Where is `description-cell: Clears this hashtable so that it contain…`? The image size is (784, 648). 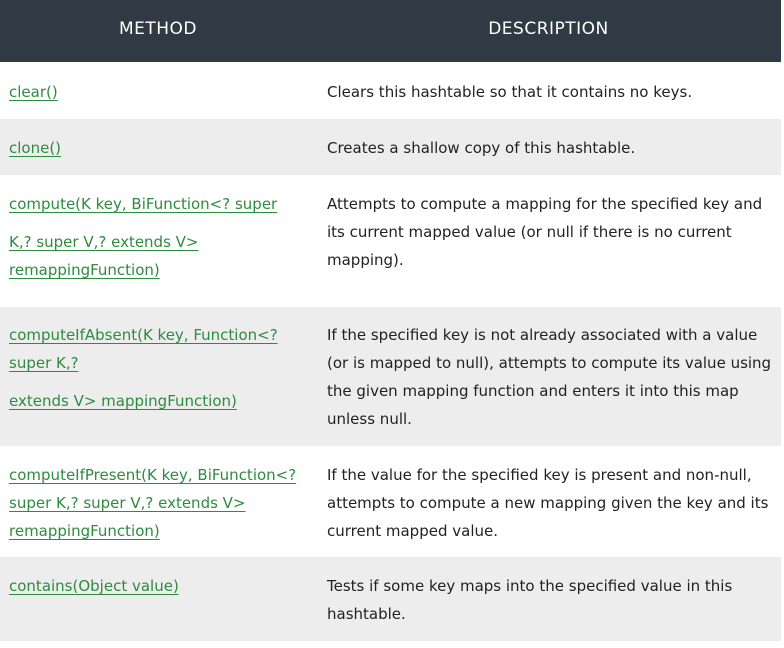
description-cell: Clears this hashtable so that it contain… is located at coordinates (510, 92).